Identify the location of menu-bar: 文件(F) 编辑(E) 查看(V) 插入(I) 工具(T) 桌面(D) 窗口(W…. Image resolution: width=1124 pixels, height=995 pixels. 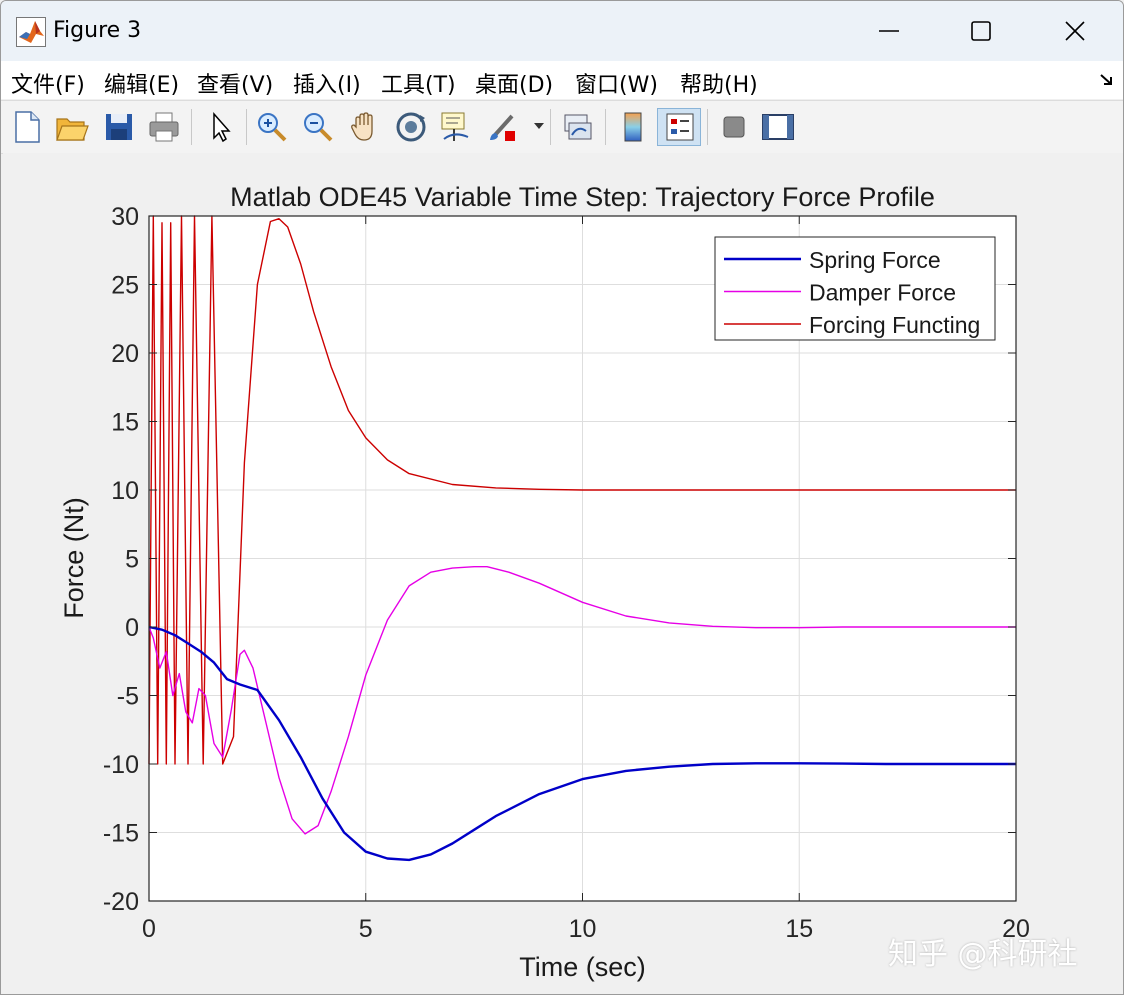
(562, 80).